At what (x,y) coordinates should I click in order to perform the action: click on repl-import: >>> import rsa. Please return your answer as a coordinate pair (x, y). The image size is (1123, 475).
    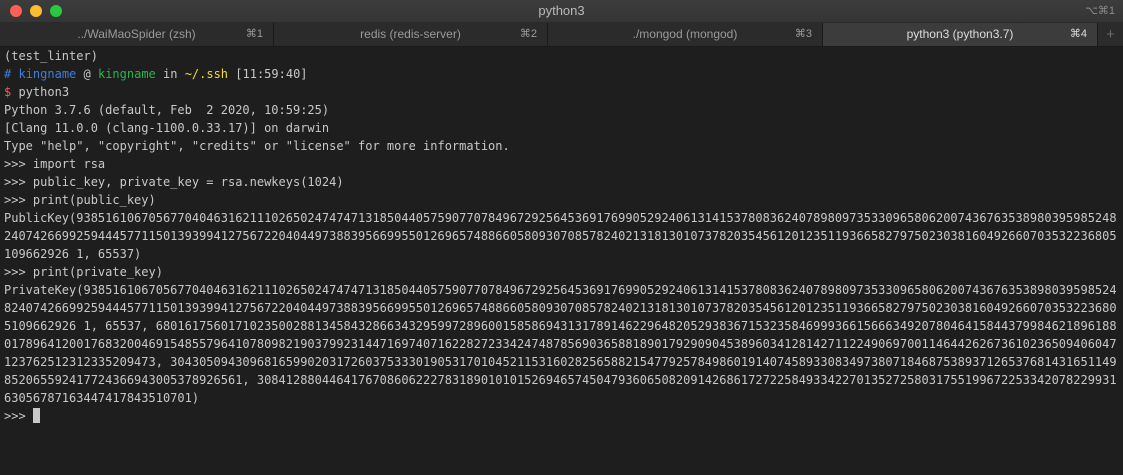
    Looking at the image, I should click on (55, 164).